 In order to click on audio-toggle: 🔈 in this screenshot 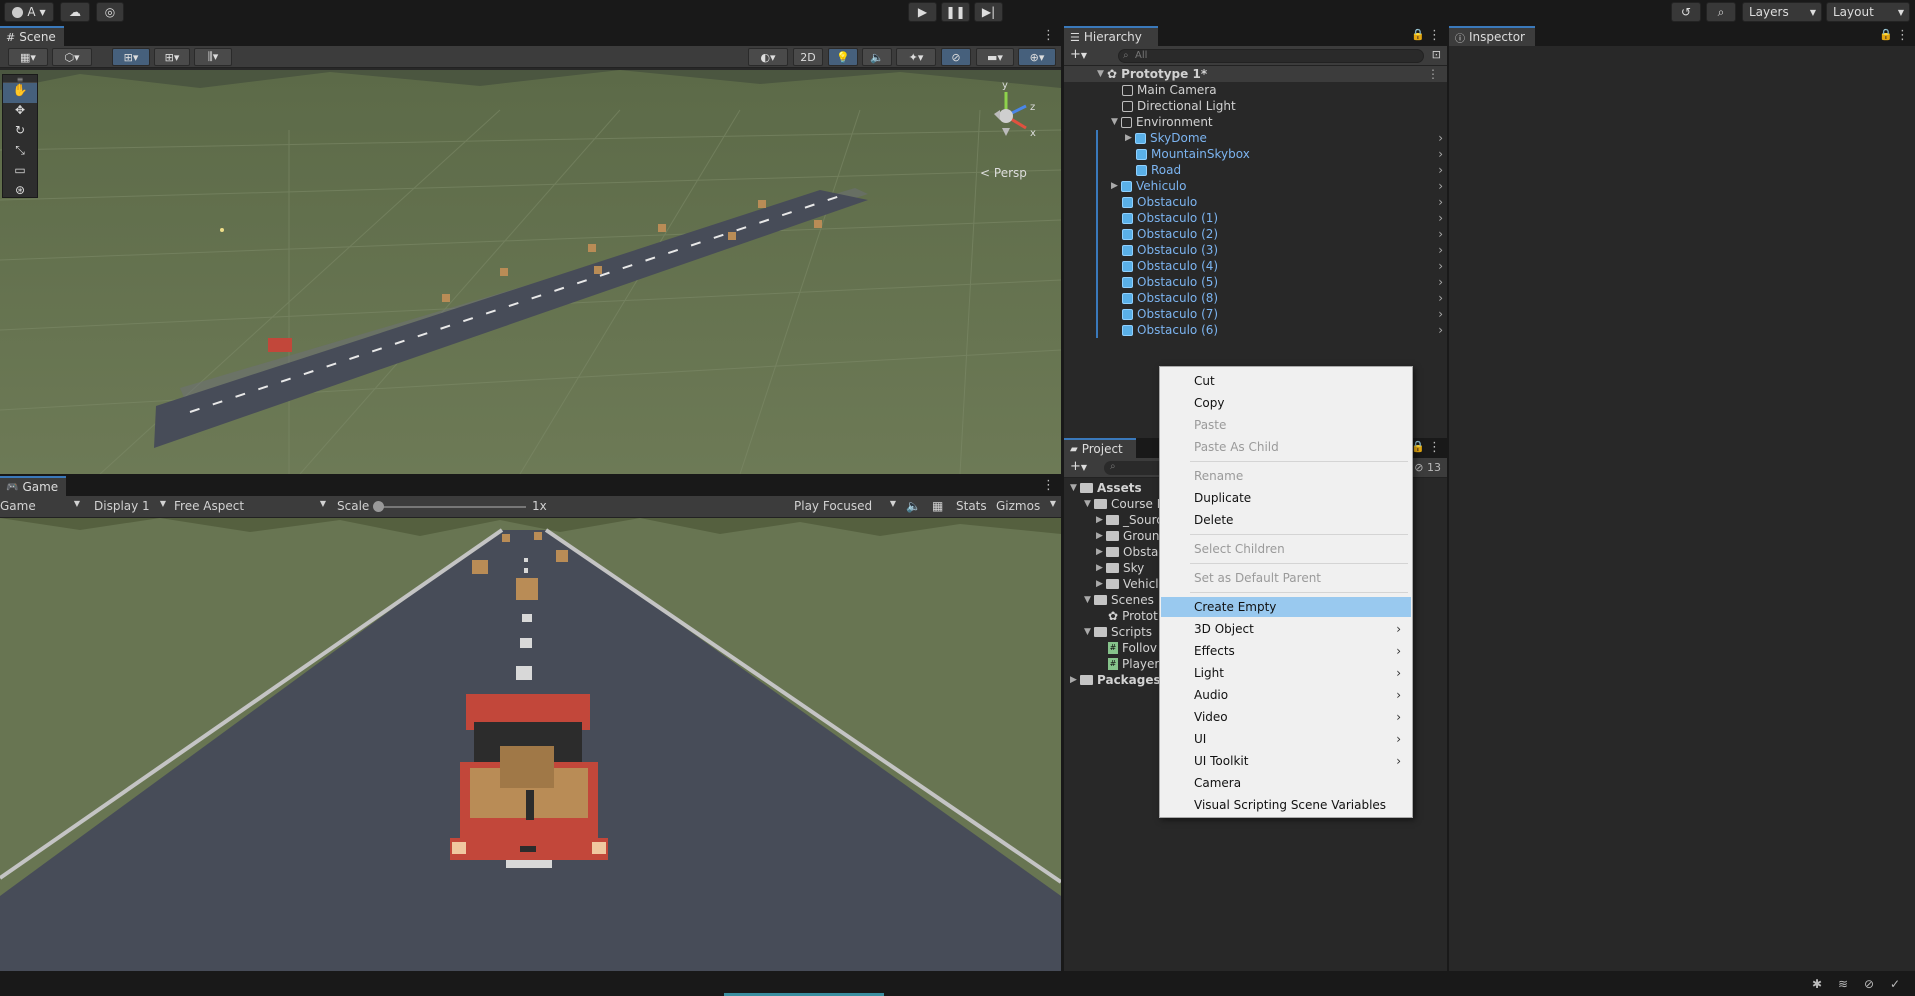, I will do `click(877, 57)`.